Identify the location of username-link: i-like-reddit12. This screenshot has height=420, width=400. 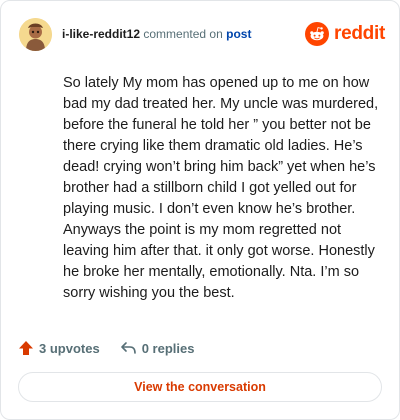
(101, 34).